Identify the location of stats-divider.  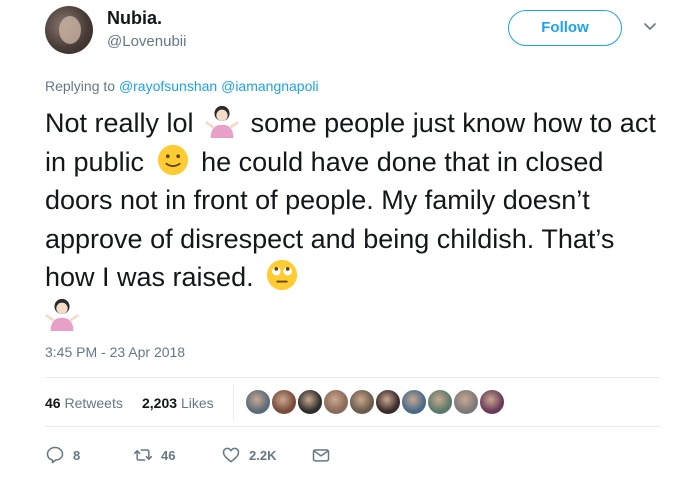
(233, 403).